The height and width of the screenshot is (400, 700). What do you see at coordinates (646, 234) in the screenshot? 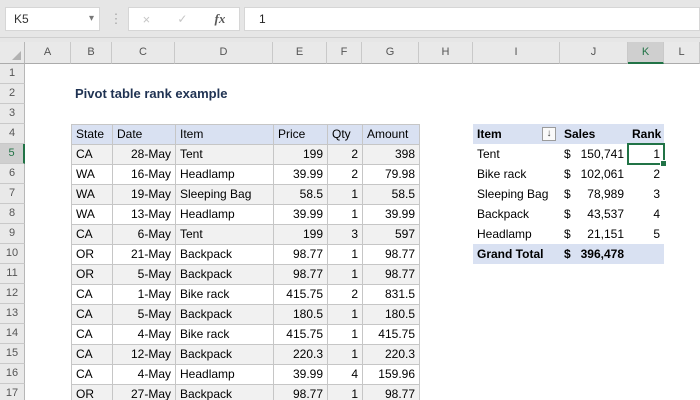
I see `cell: 5` at bounding box center [646, 234].